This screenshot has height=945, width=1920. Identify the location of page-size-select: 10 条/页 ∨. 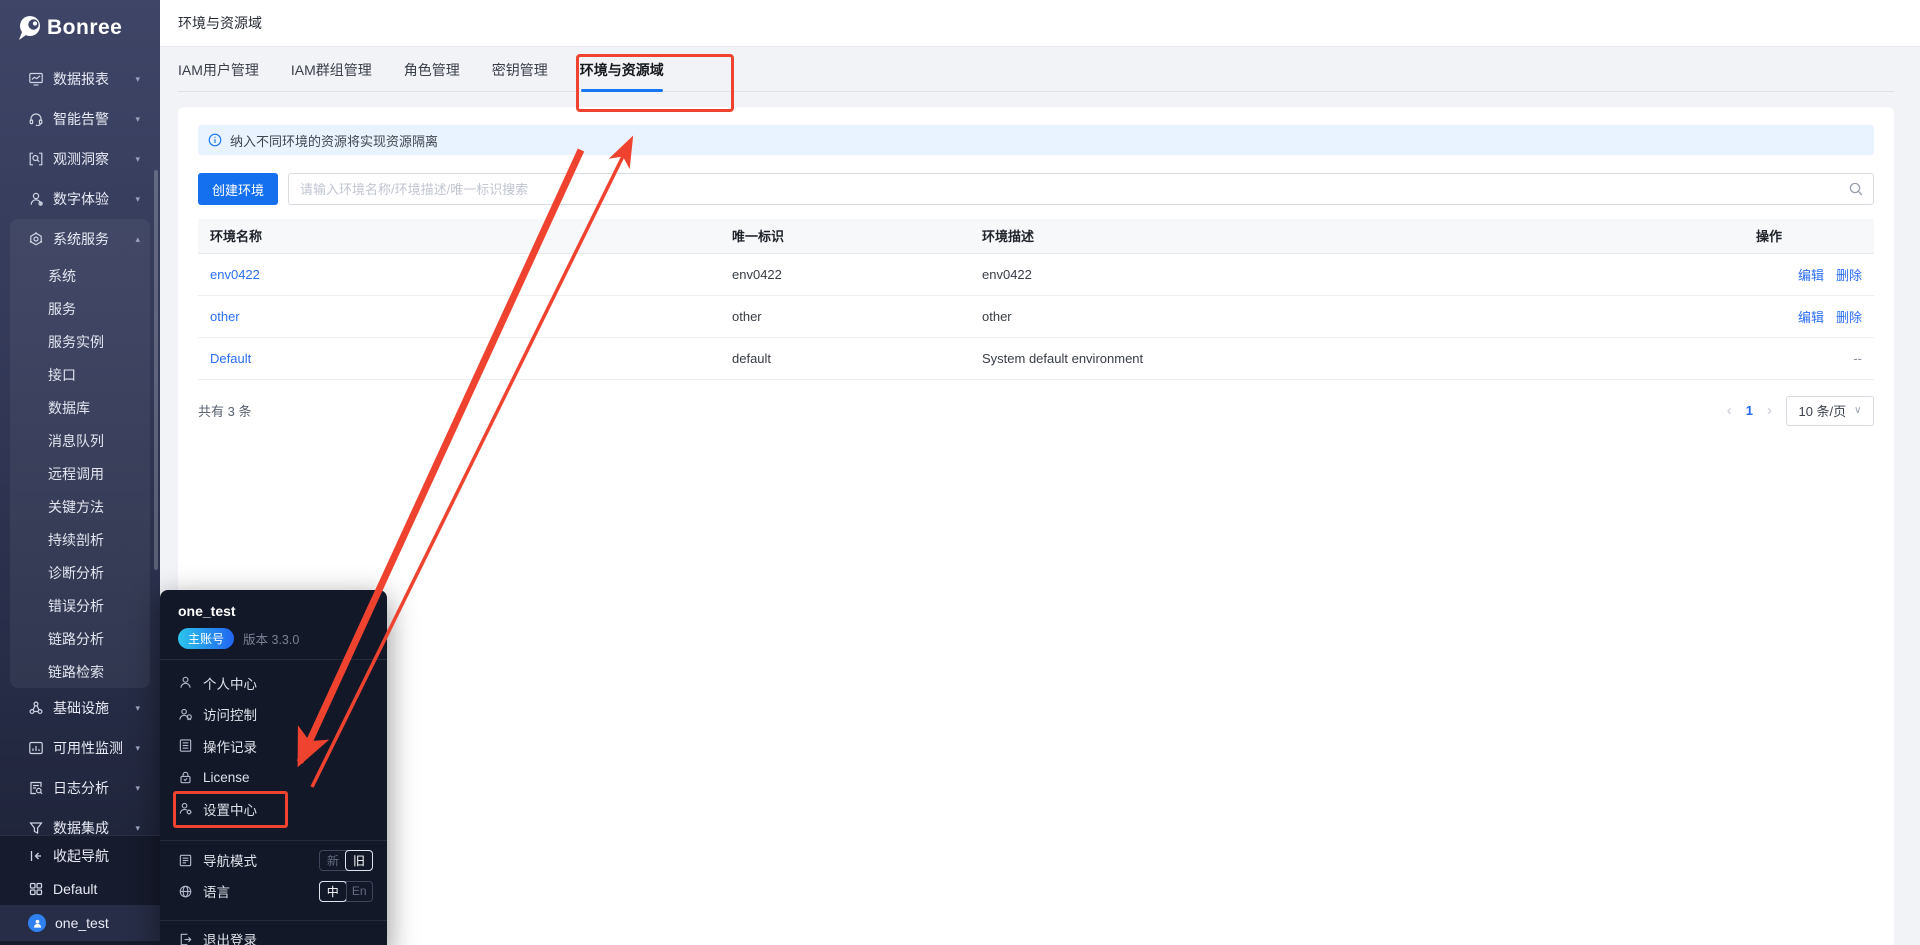
(1830, 410).